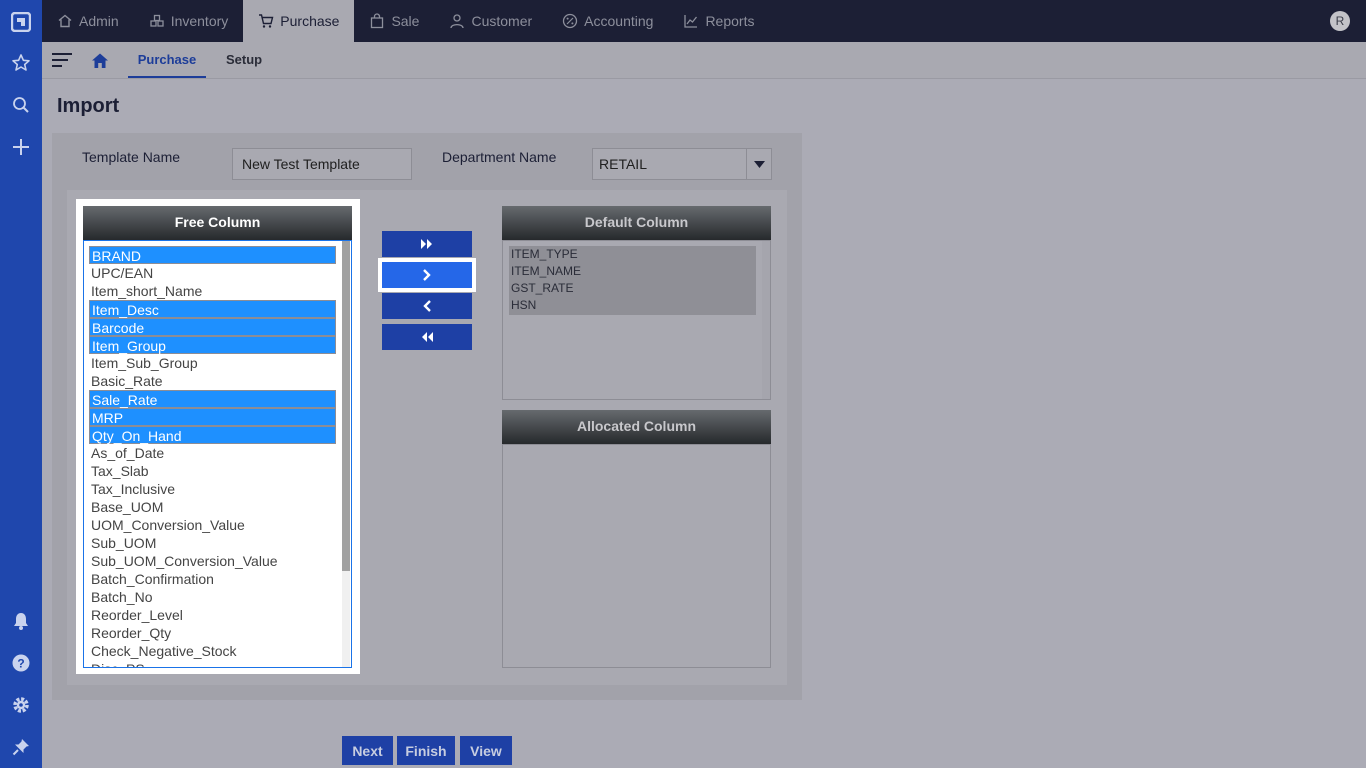 The height and width of the screenshot is (768, 1366). Describe the element at coordinates (244, 60) in the screenshot. I see `tab-setup: Setup` at that location.